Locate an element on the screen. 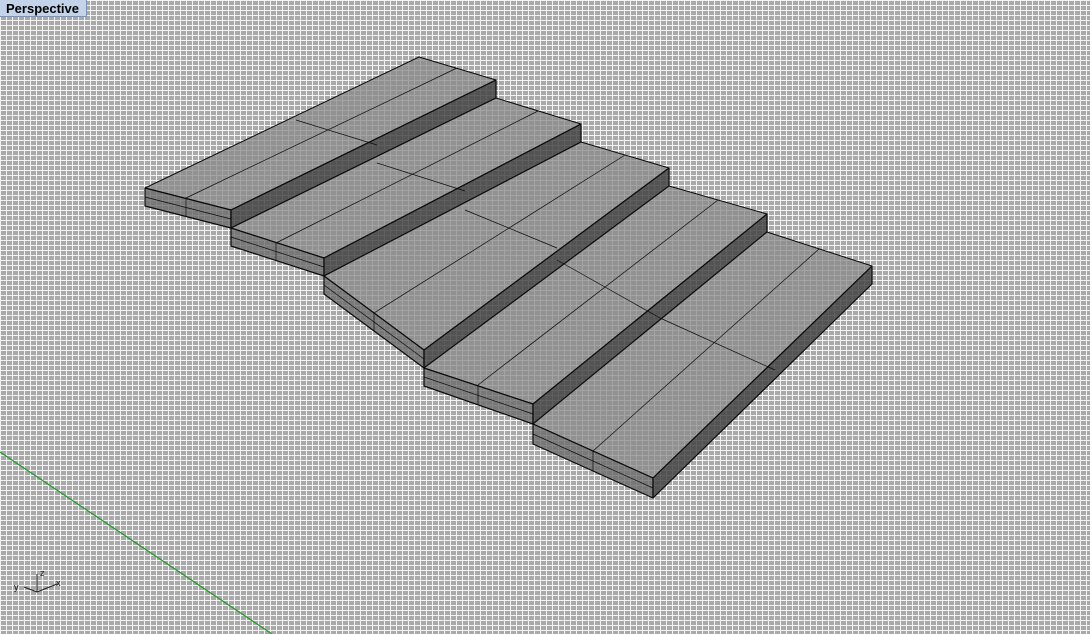 Image resolution: width=1090 pixels, height=634 pixels. viewport-title-tab: Perspective is located at coordinates (43, 8).